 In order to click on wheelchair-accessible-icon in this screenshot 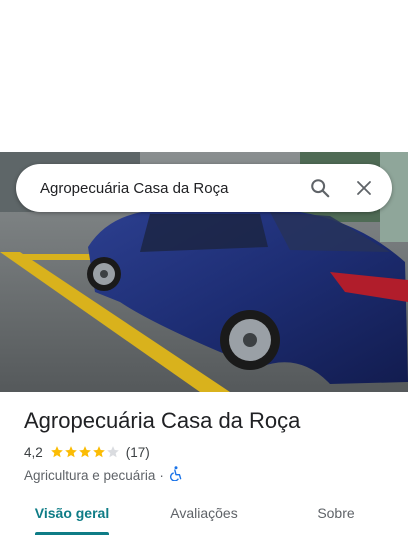, I will do `click(176, 475)`.